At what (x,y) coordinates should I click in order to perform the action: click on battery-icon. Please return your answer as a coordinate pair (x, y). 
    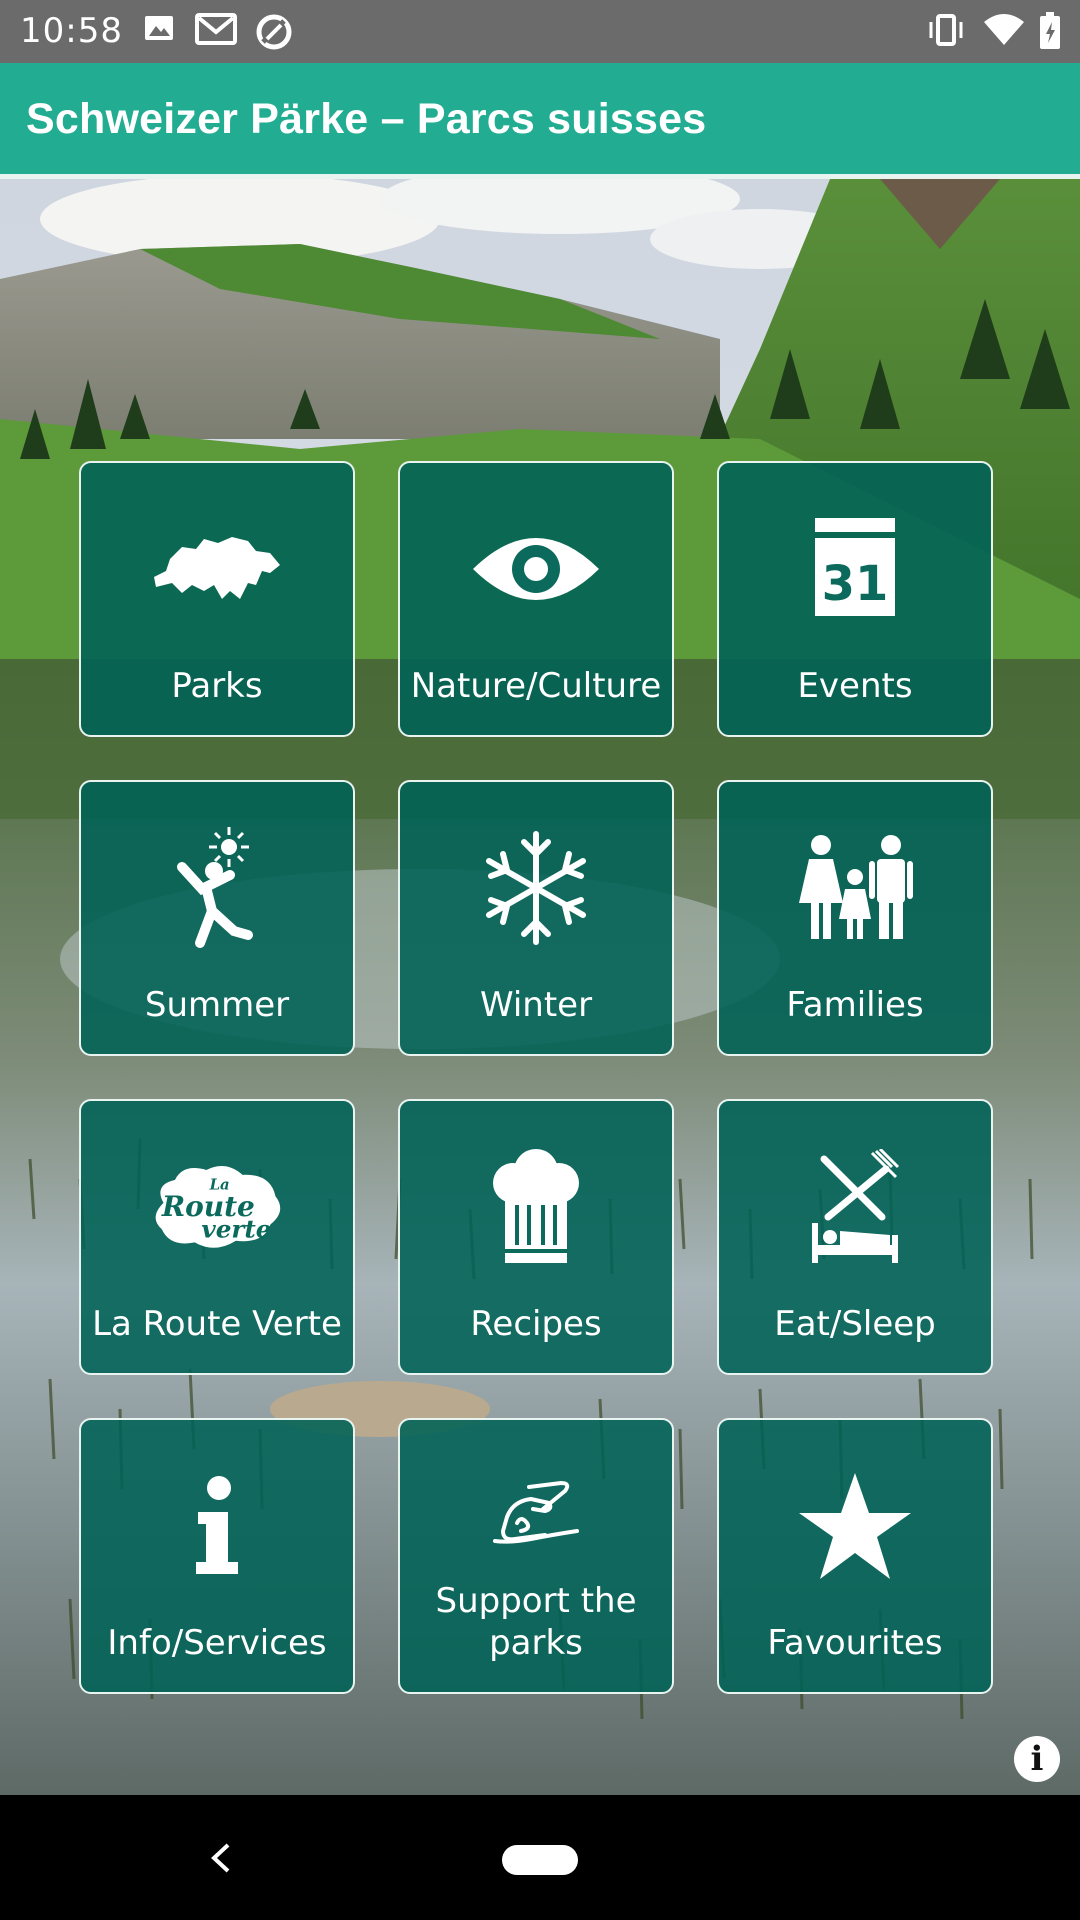
    Looking at the image, I should click on (1050, 30).